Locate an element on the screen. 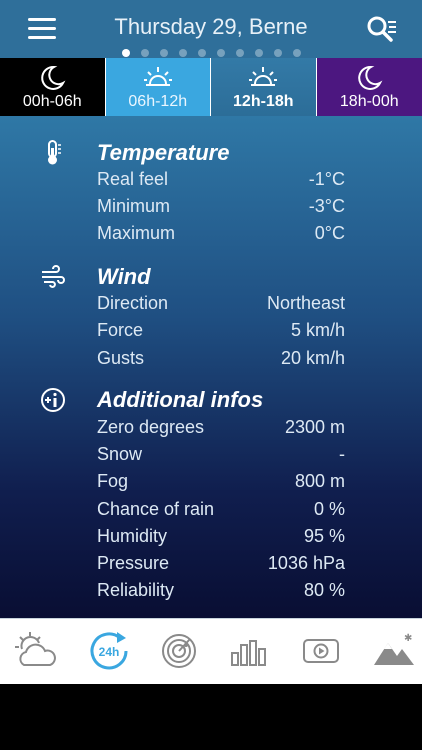 This screenshot has width=422, height=750. list-item: Minimum -3°C is located at coordinates (221, 208).